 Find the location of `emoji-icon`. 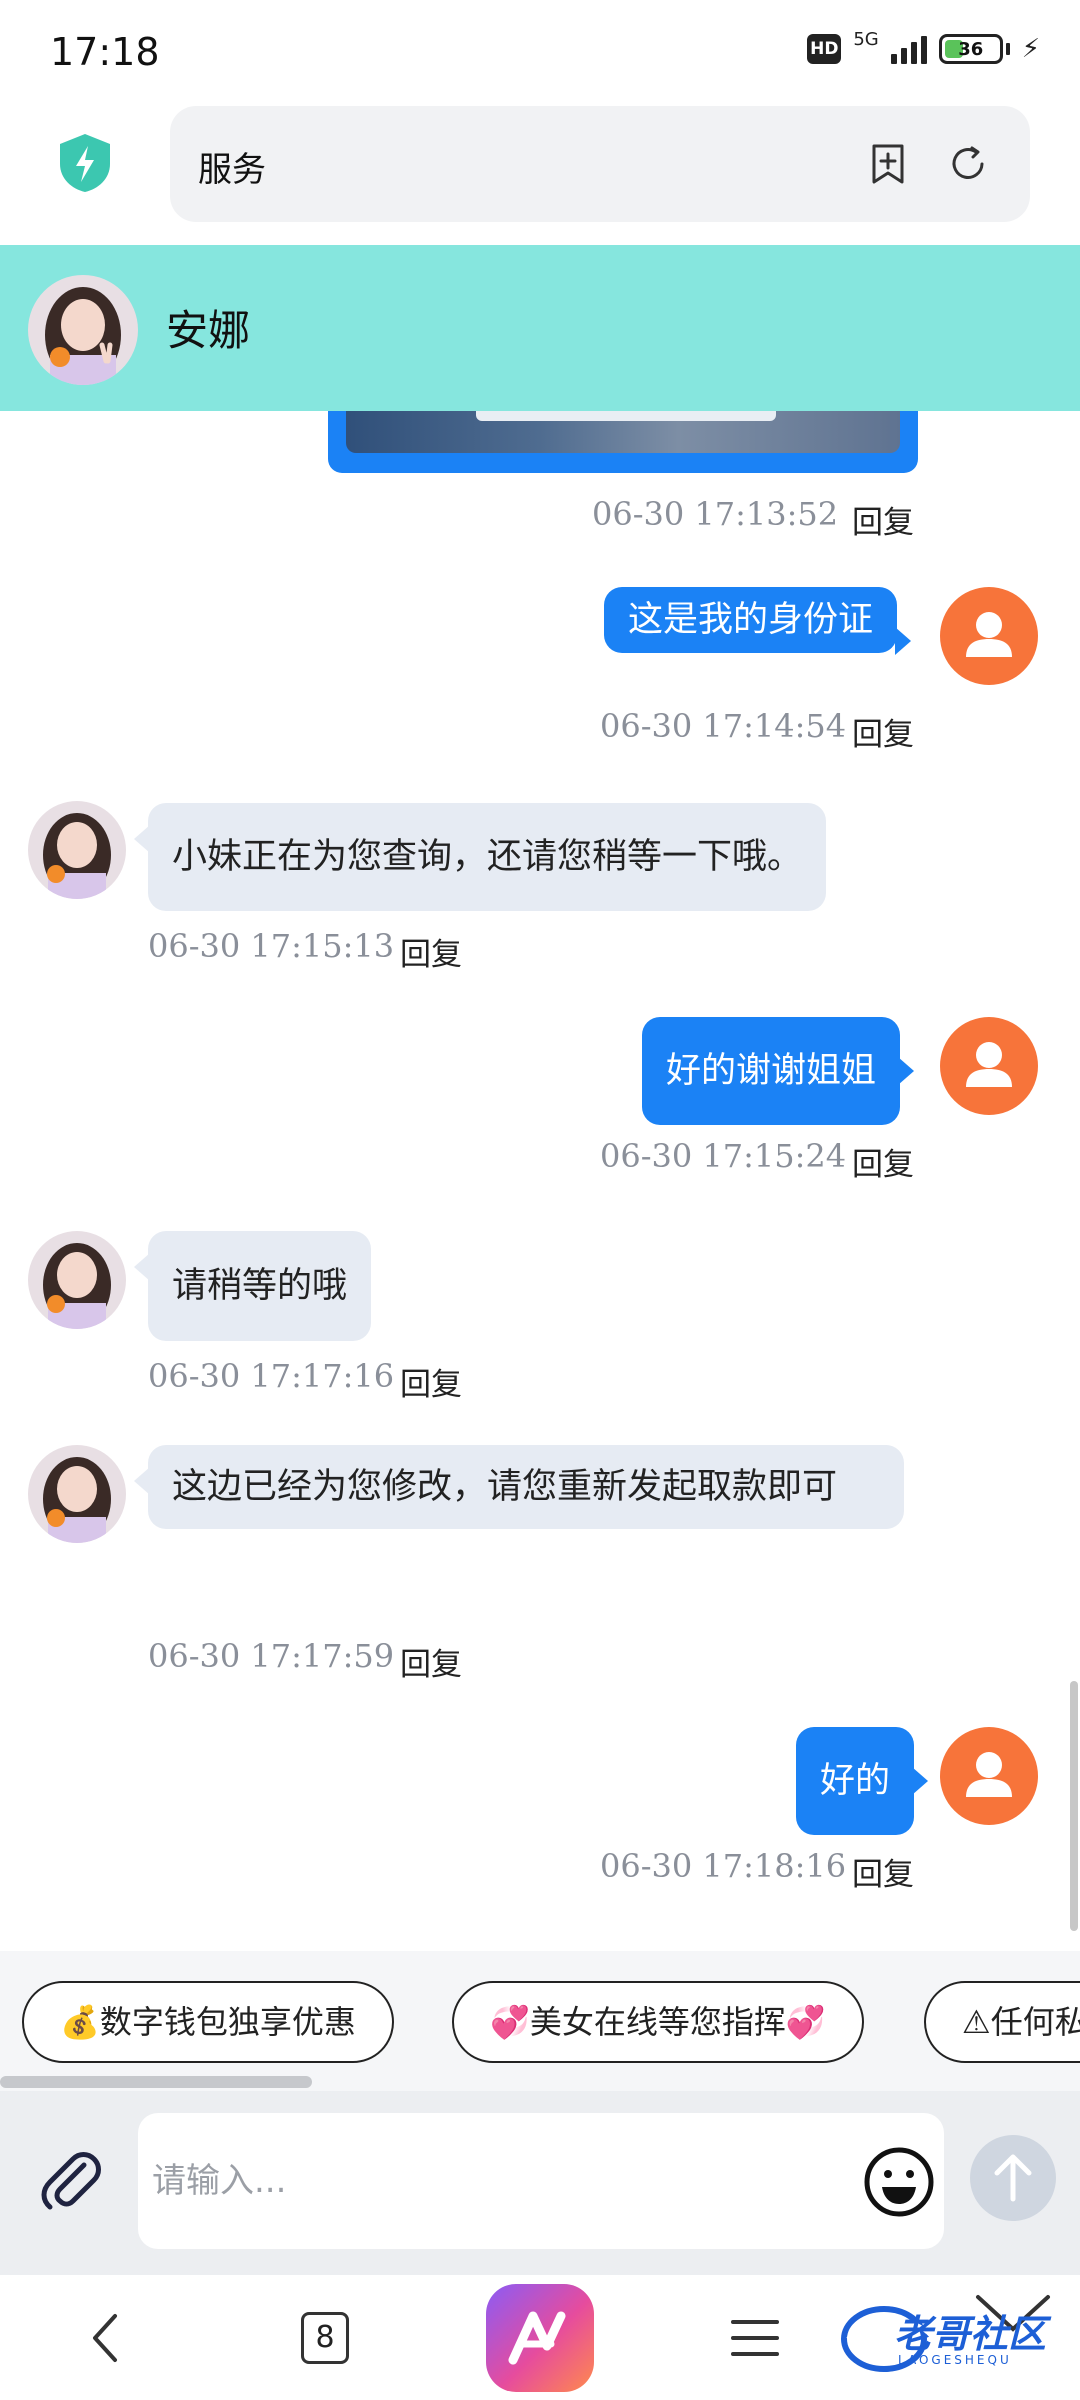

emoji-icon is located at coordinates (899, 2182).